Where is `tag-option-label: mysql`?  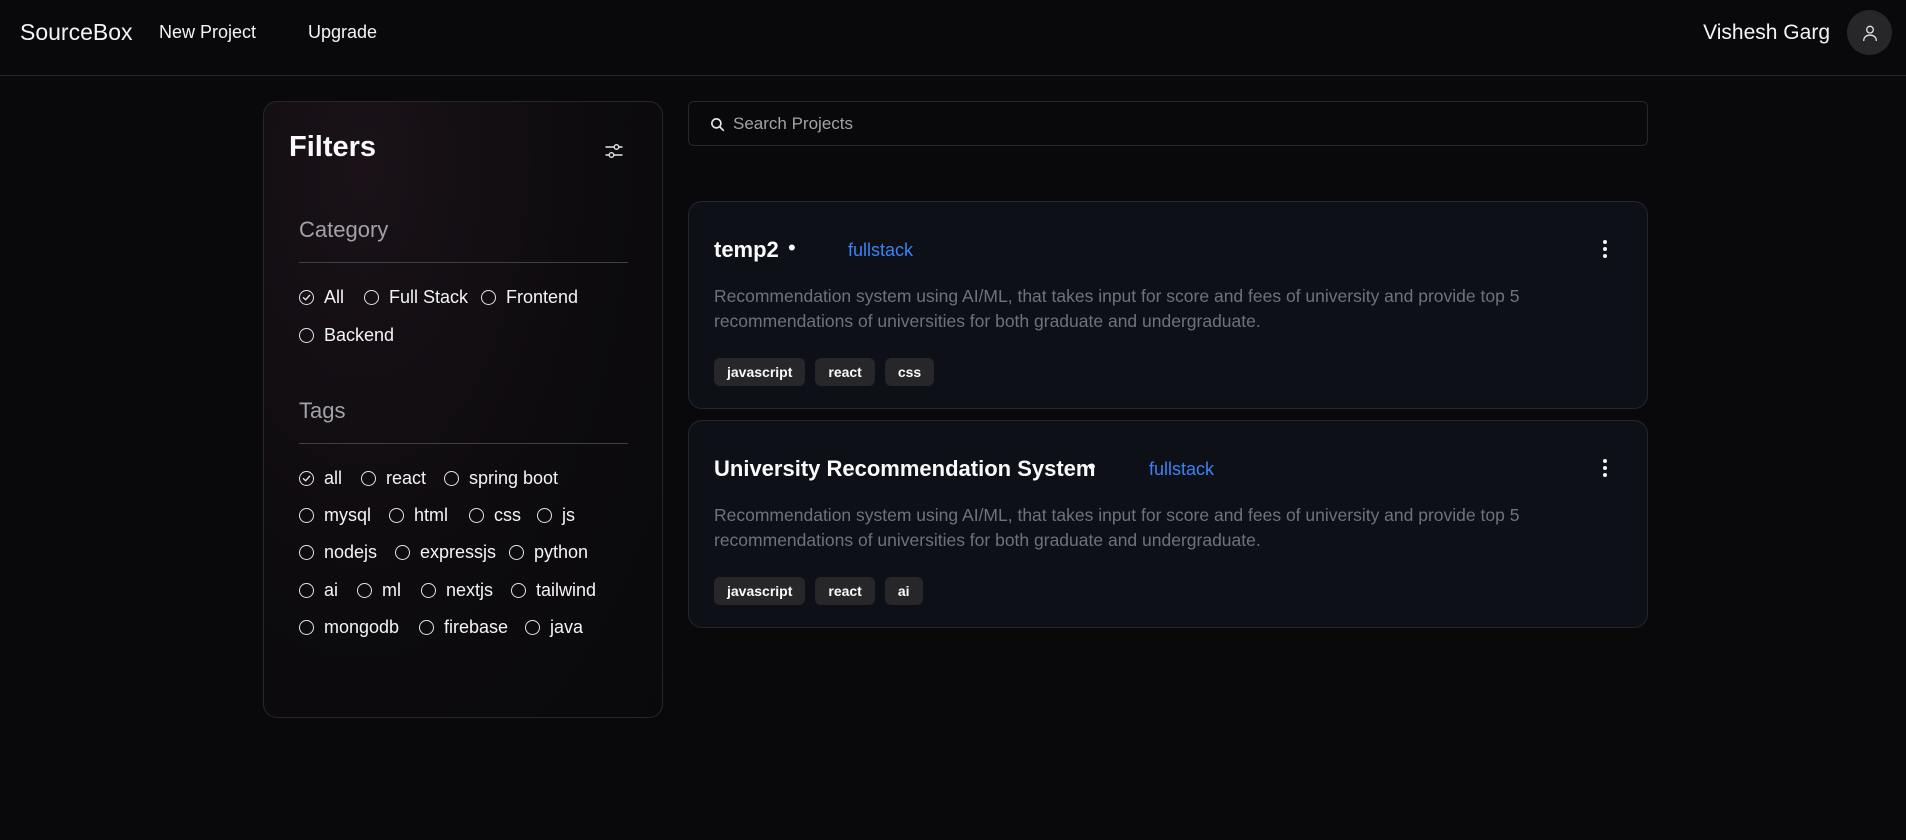
tag-option-label: mysql is located at coordinates (348, 515).